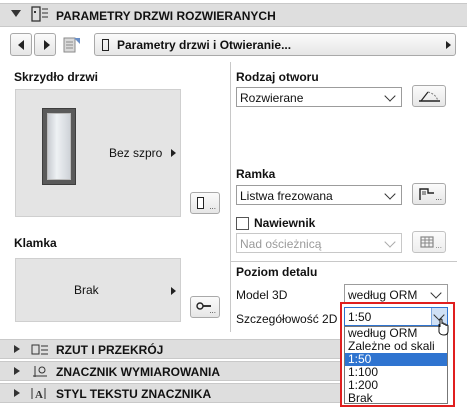 The width and height of the screenshot is (467, 409). Describe the element at coordinates (110, 350) in the screenshot. I see `section-plan-title: RZUT I PRZEKRÓJ` at that location.